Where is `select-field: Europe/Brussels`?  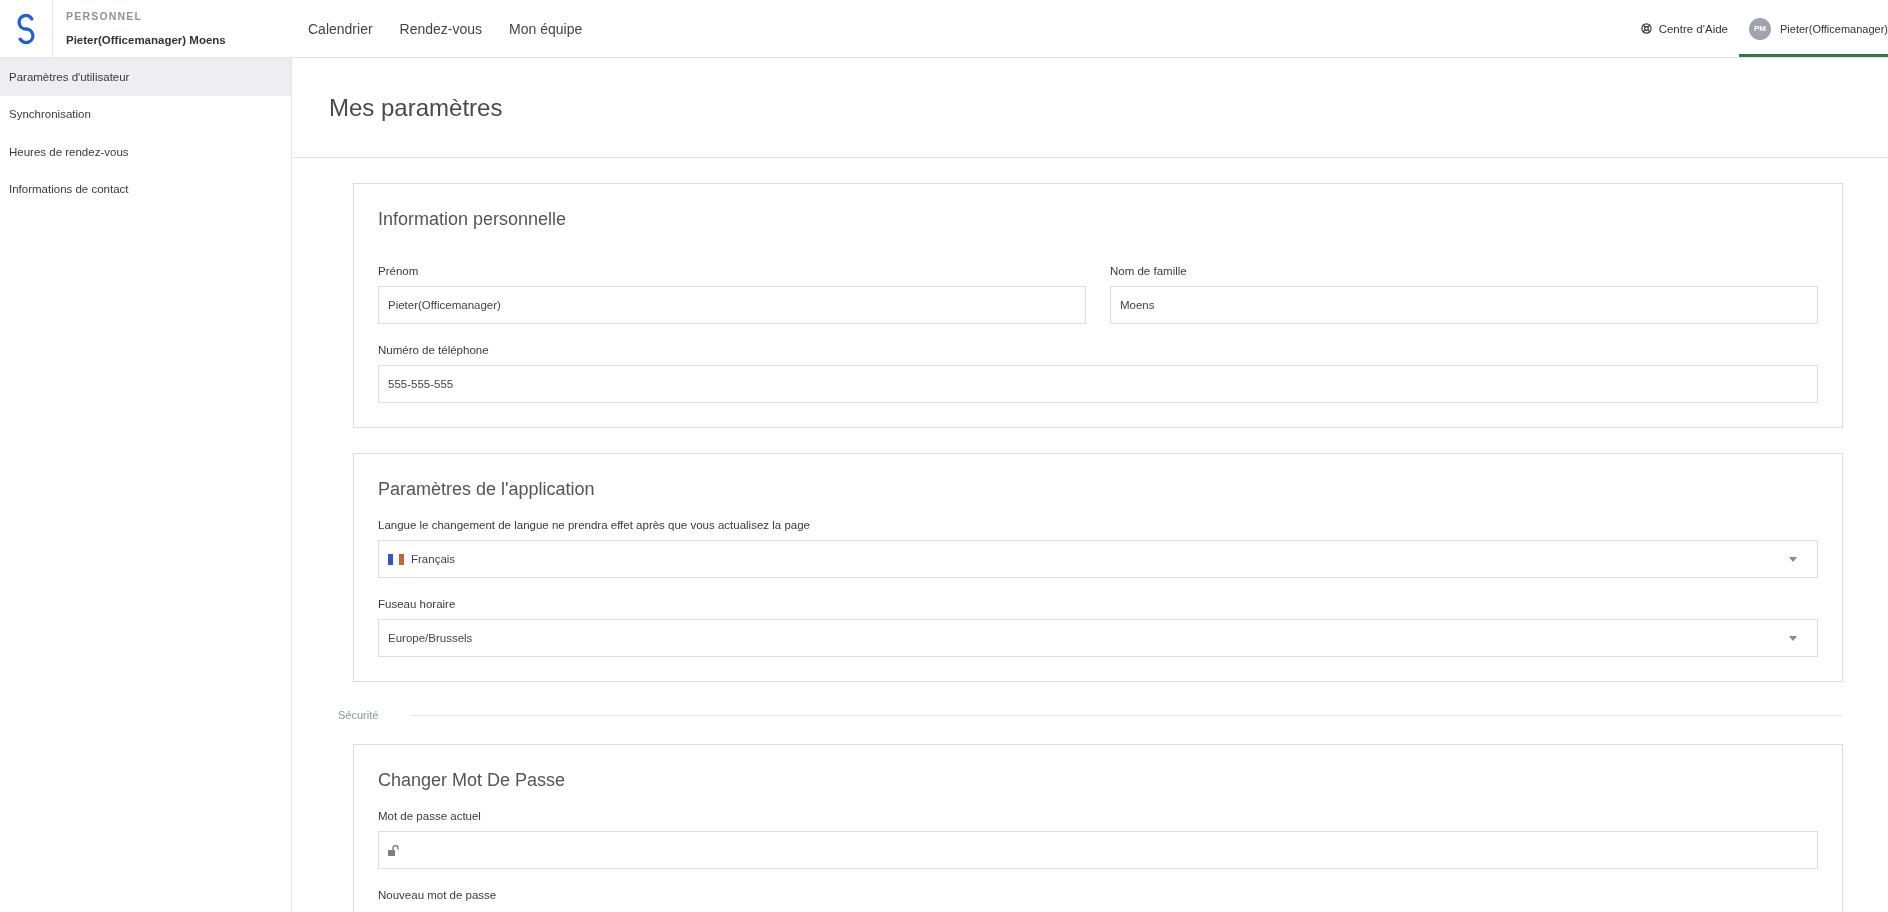 select-field: Europe/Brussels is located at coordinates (1098, 638).